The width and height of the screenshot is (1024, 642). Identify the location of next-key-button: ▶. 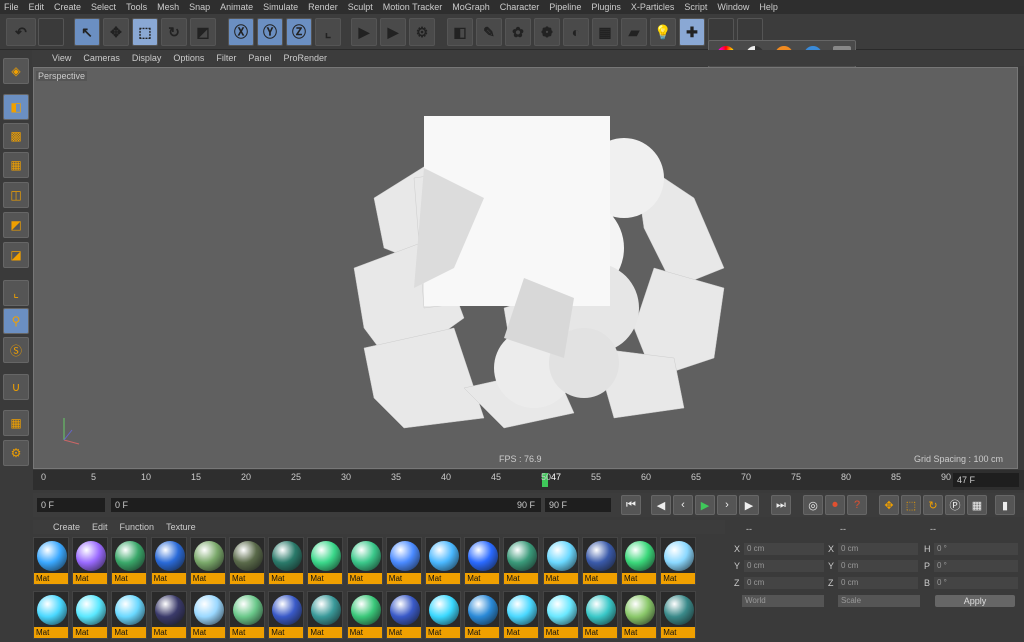
(749, 505).